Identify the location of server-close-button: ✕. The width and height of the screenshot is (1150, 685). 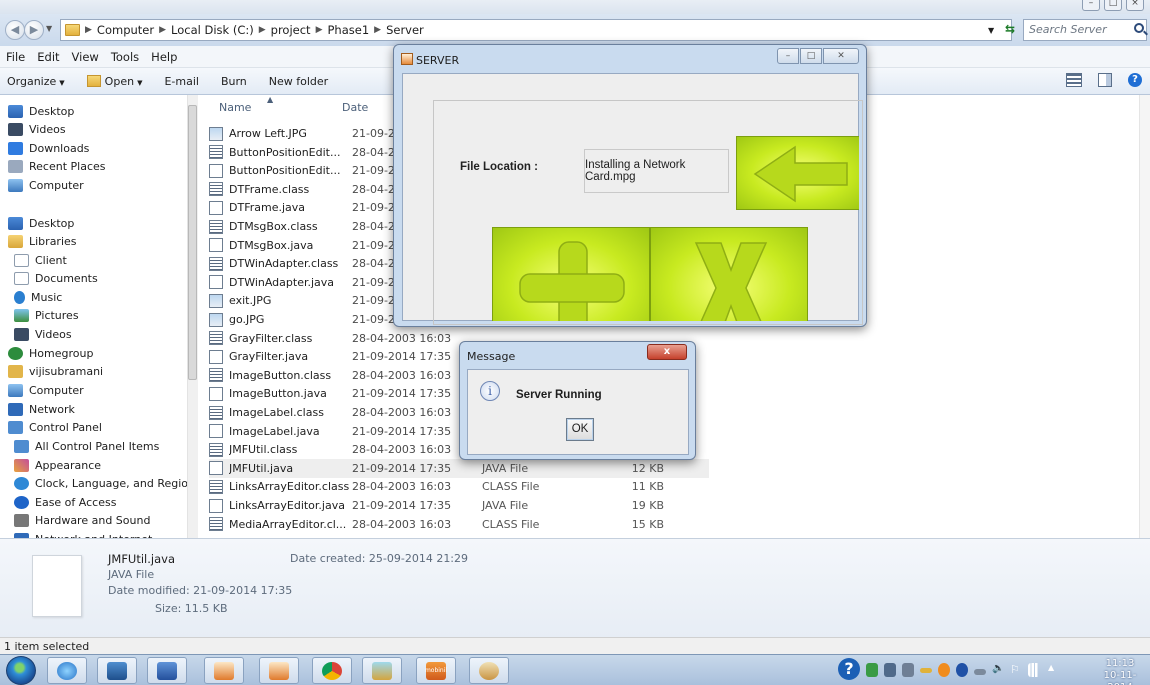
(841, 56).